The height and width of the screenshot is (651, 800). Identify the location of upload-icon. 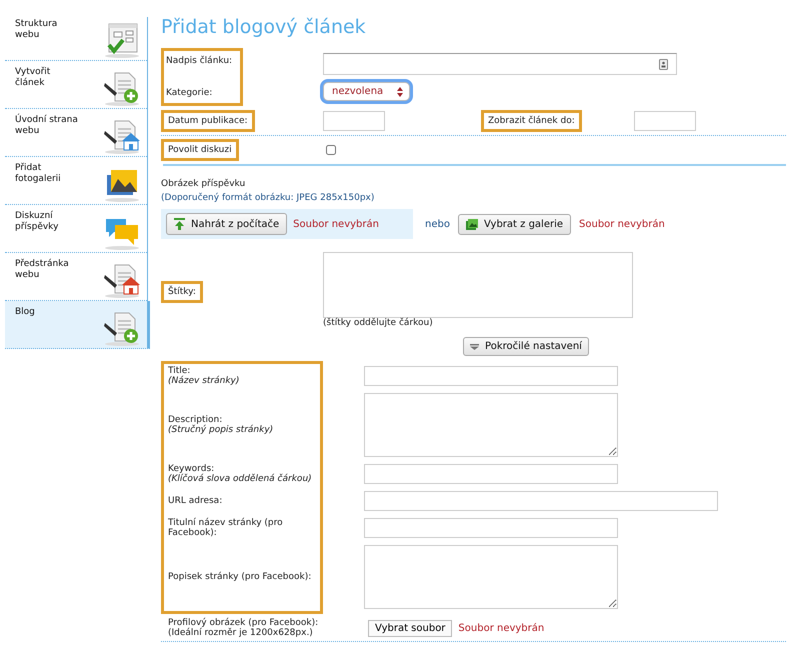
(179, 224).